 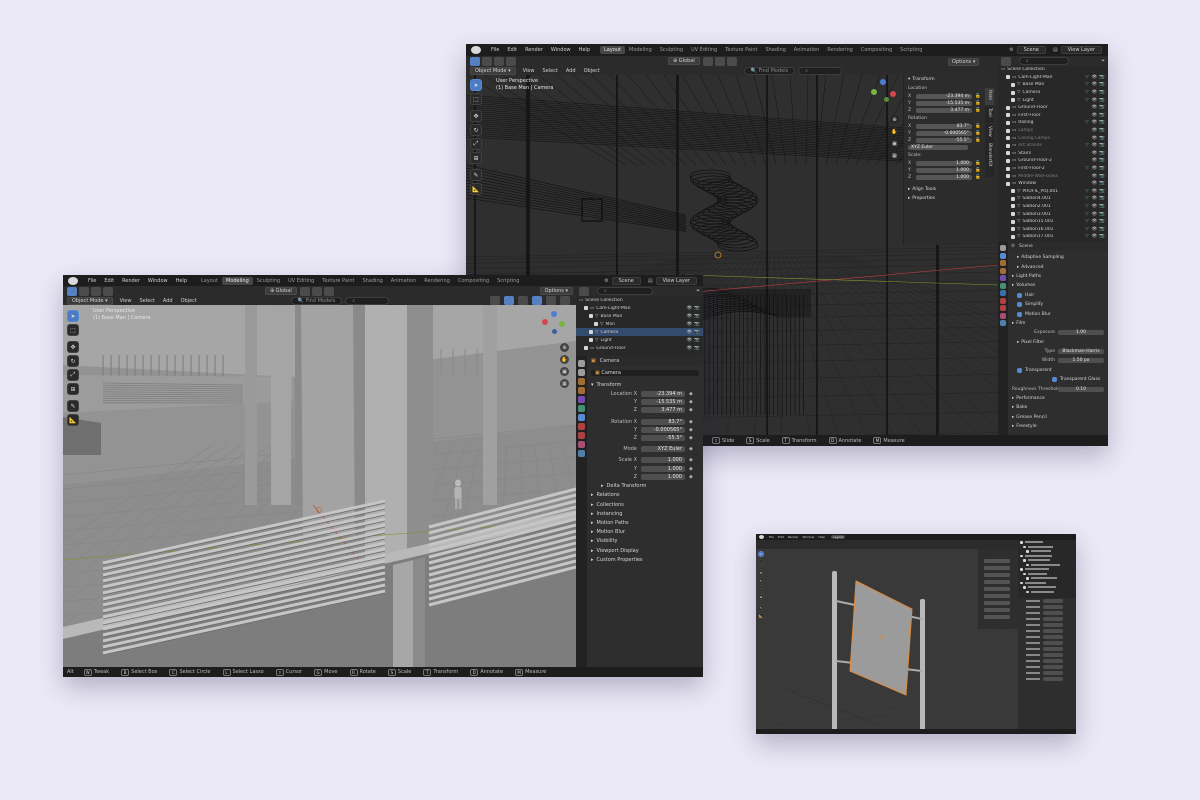 What do you see at coordinates (989, 96) in the screenshot?
I see `n-panel-tab-item: Item` at bounding box center [989, 96].